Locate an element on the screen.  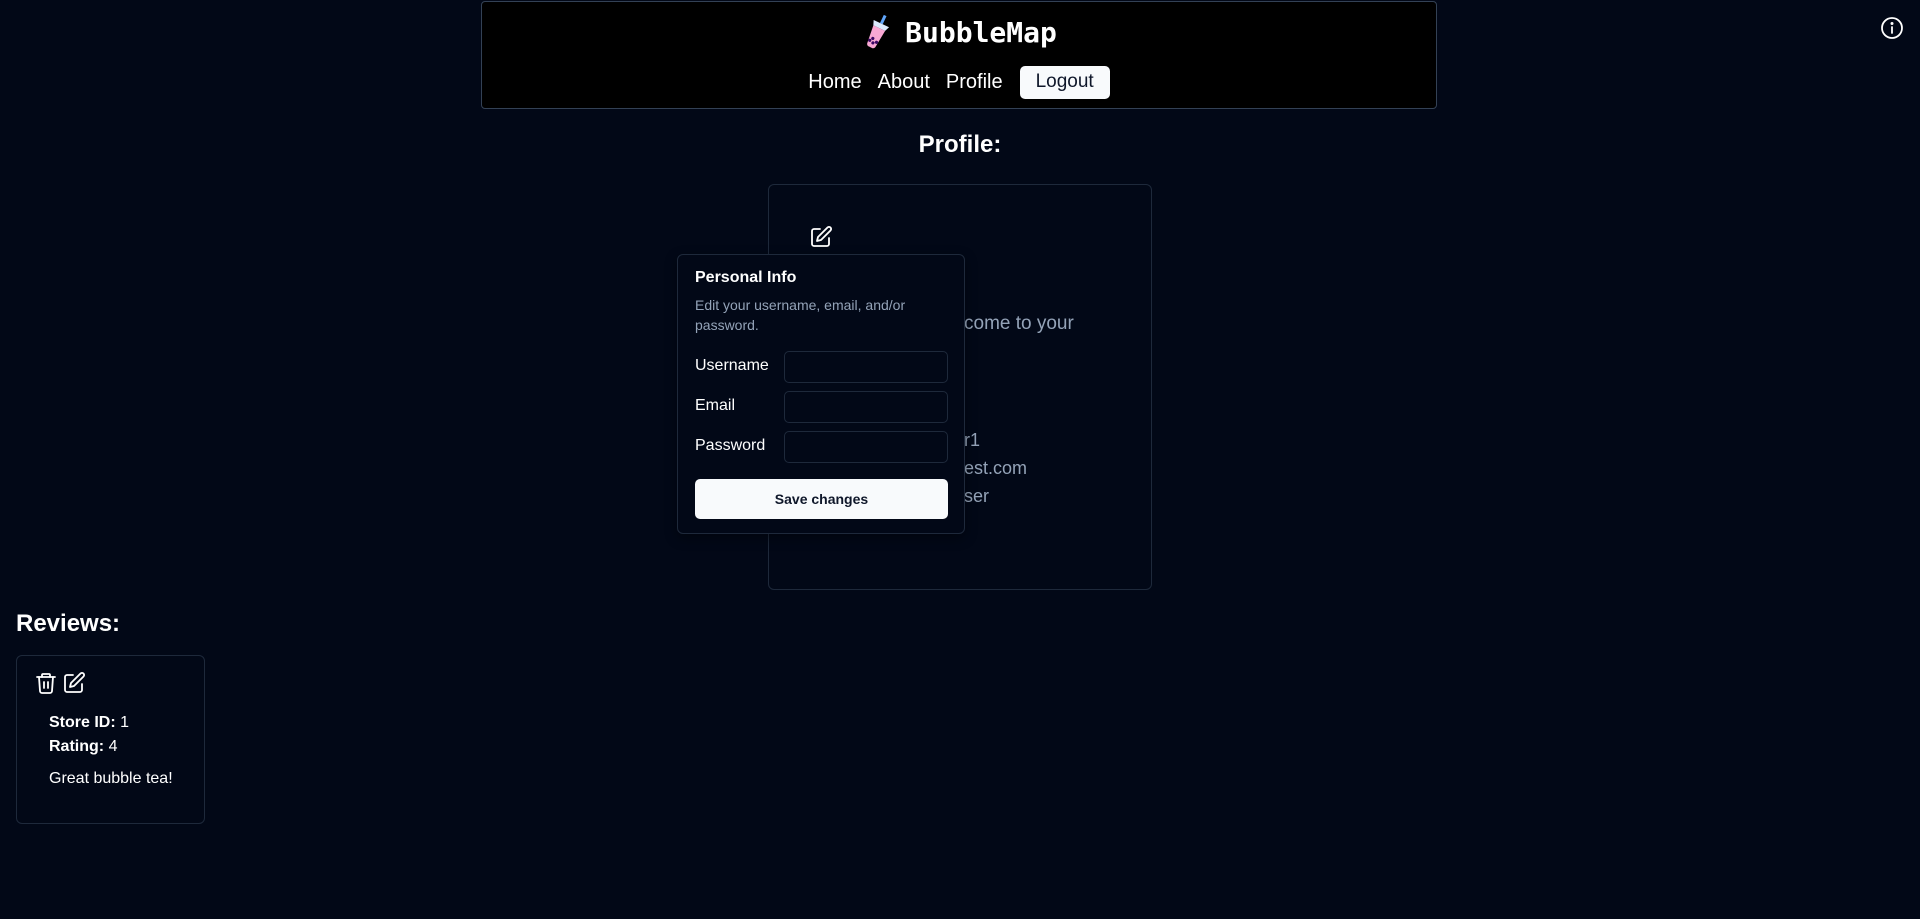
profile-role: ser is located at coordinates (977, 496).